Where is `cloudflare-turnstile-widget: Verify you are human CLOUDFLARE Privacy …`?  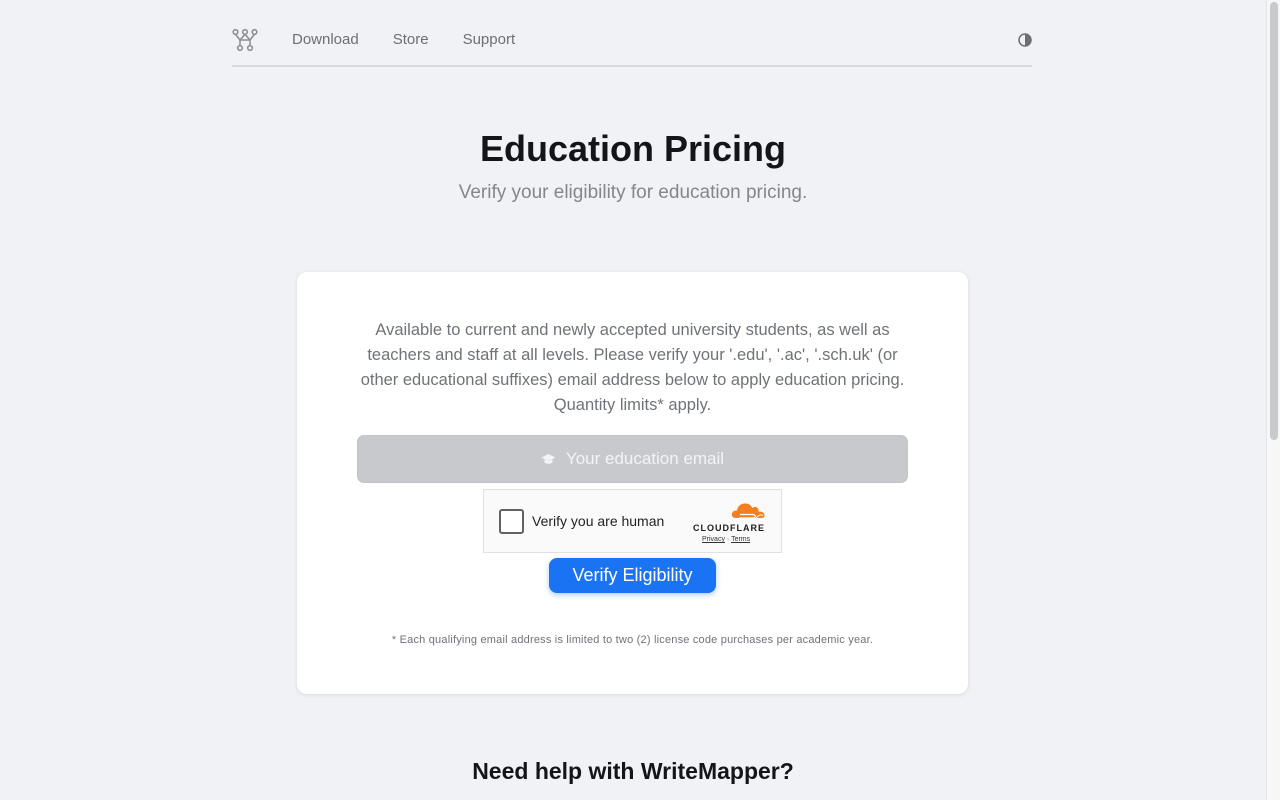
cloudflare-turnstile-widget: Verify you are human CLOUDFLARE Privacy … is located at coordinates (632, 521).